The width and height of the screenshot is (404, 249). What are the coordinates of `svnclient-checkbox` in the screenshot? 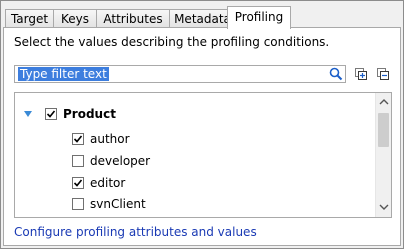 It's located at (78, 204).